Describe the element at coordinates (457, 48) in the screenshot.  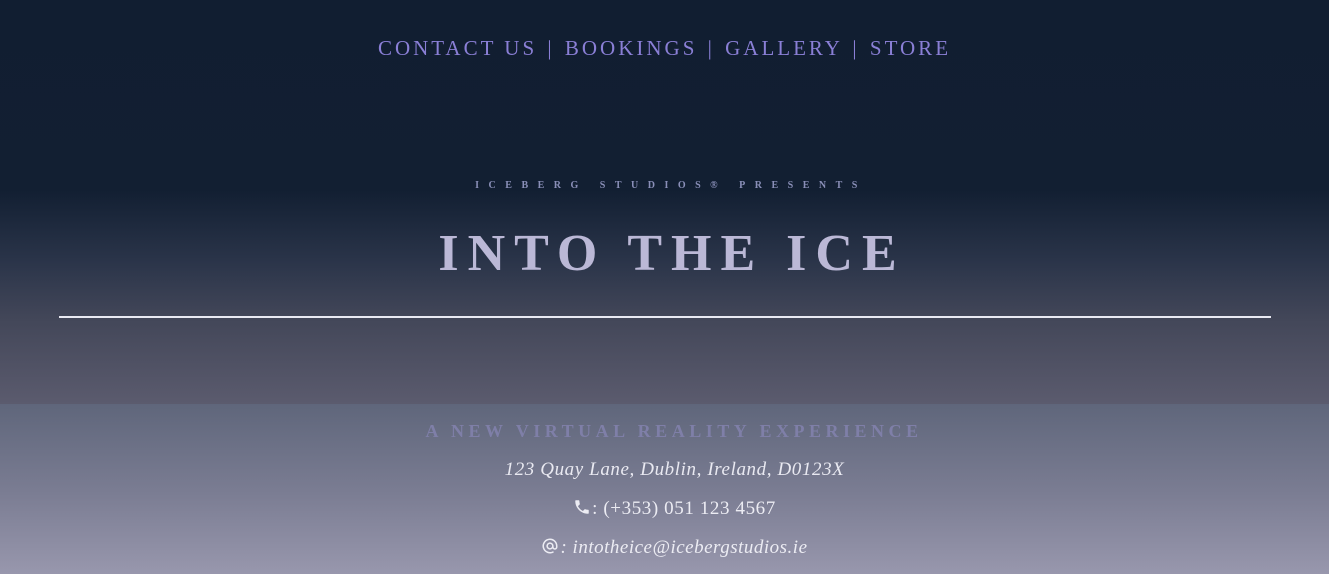
I see `nav-link-contact-us: CONTACT US` at that location.